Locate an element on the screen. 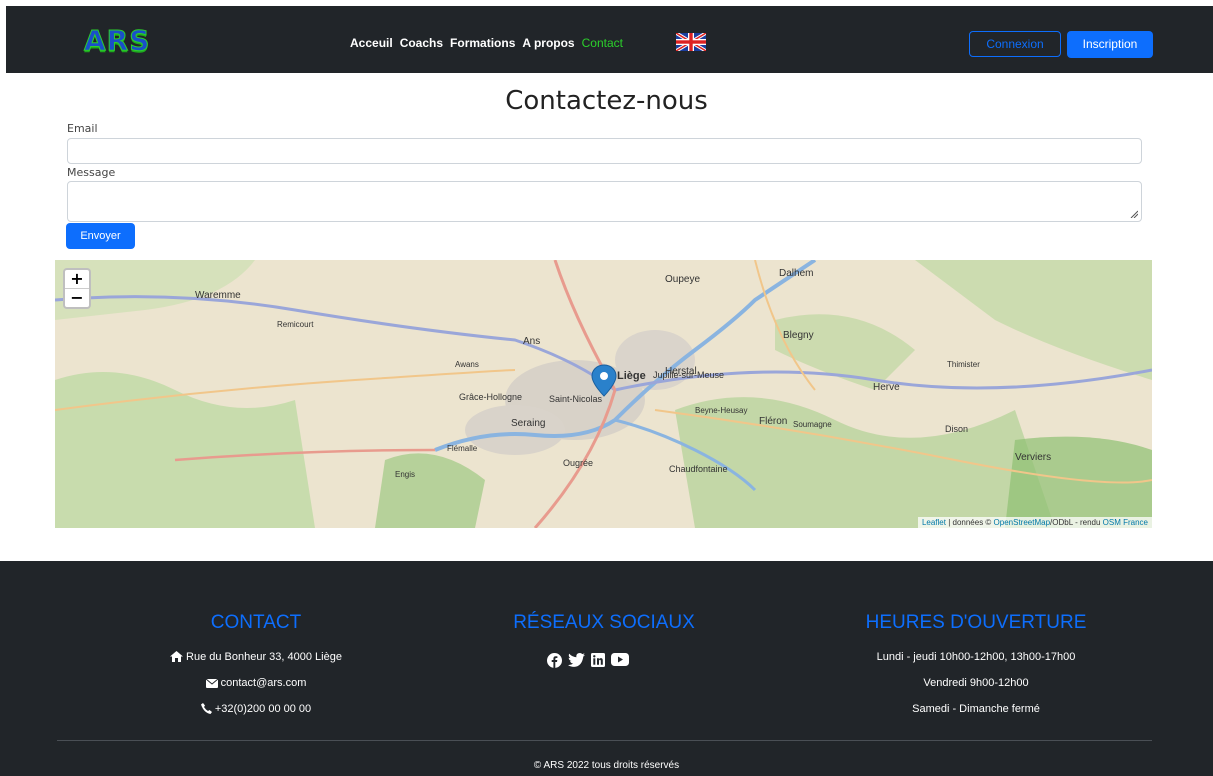 This screenshot has height=776, width=1213. page-title: Contactez-nous is located at coordinates (606, 101).